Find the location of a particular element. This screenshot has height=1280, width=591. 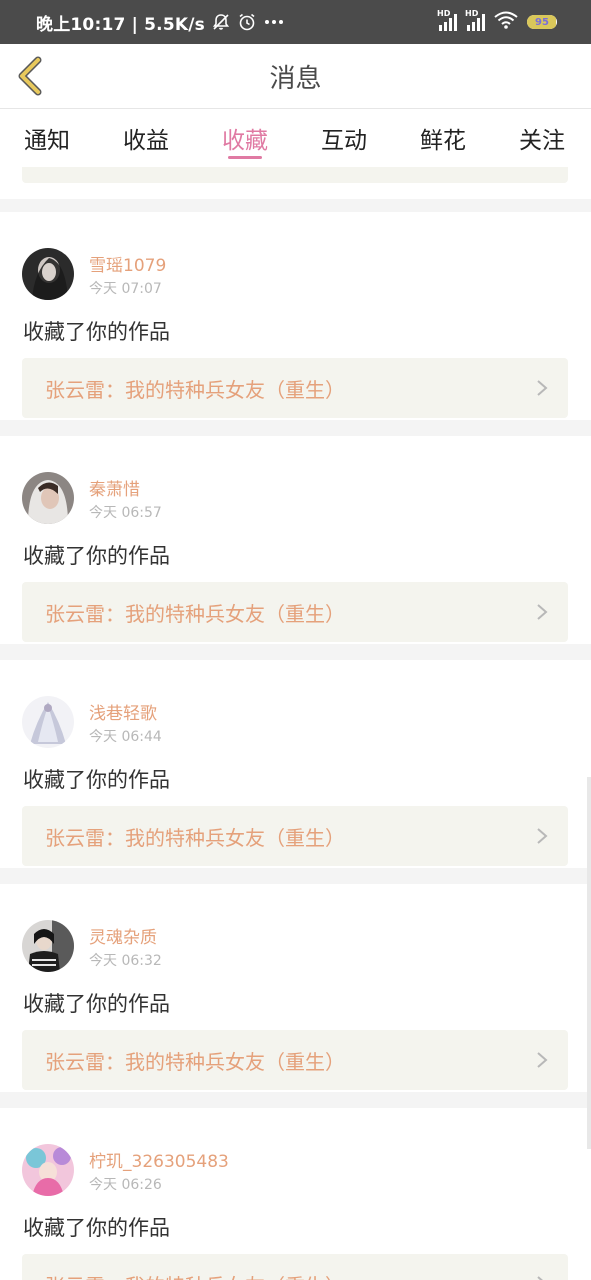

username: 秦萧惜 is located at coordinates (114, 487).